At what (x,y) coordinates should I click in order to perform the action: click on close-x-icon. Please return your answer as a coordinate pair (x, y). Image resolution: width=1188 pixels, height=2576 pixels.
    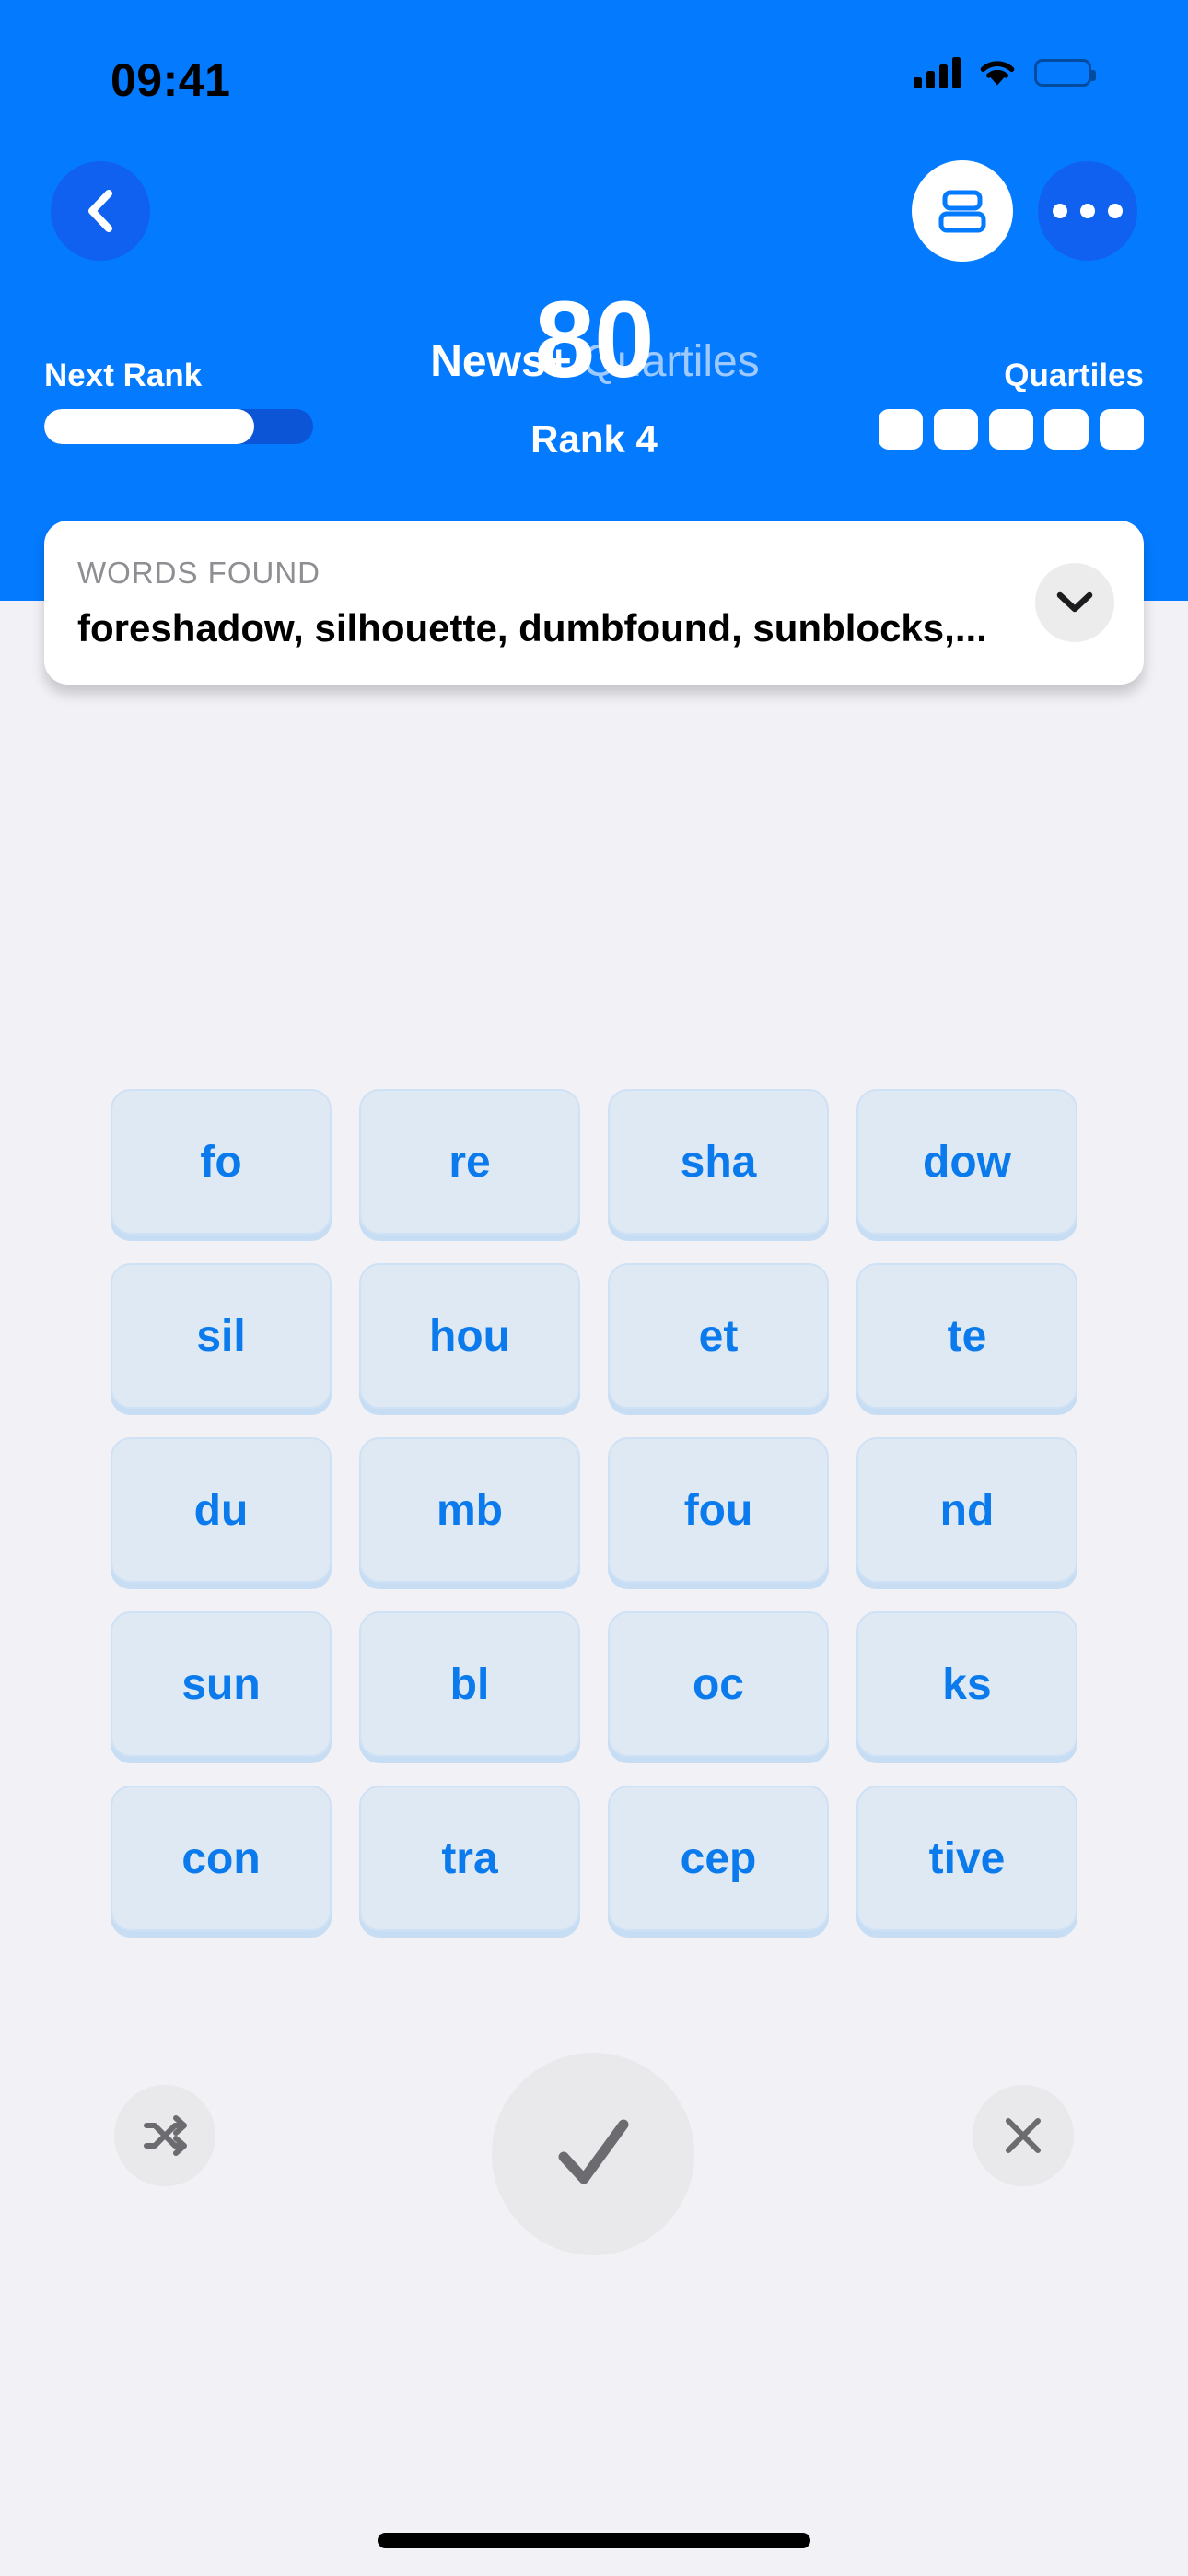
    Looking at the image, I should click on (1023, 2135).